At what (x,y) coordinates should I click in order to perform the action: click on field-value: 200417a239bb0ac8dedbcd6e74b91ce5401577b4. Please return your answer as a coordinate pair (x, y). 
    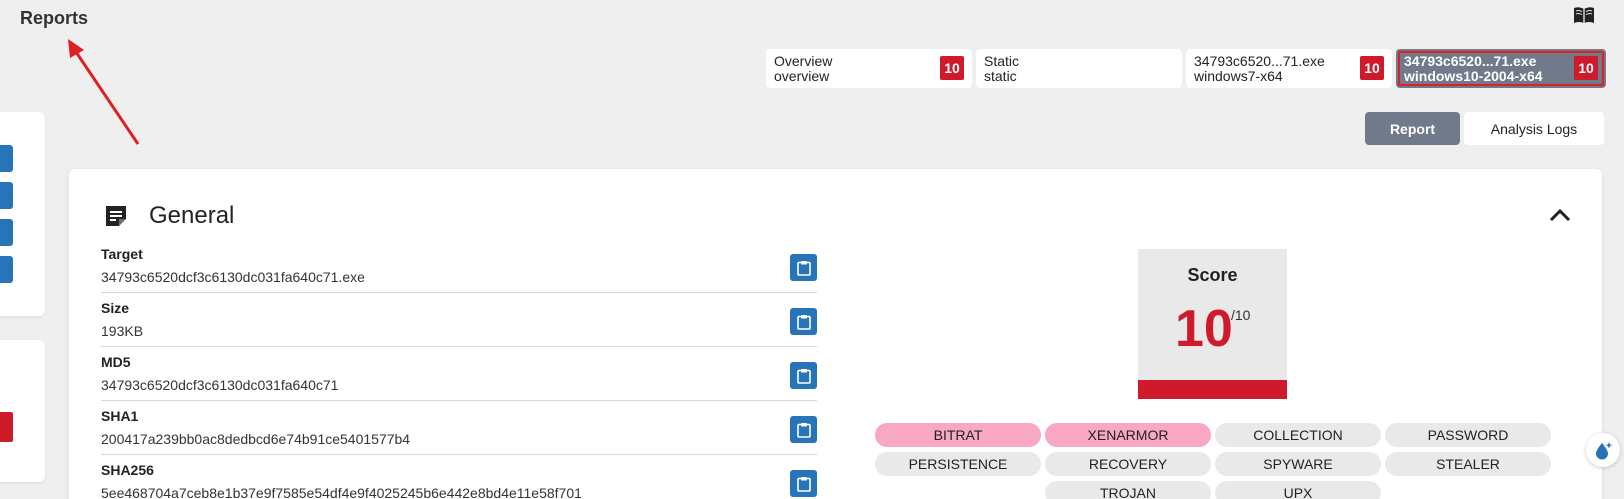
    Looking at the image, I should click on (256, 439).